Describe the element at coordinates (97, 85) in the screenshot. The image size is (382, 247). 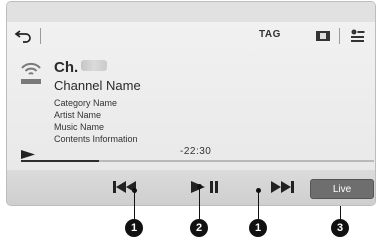
I see `channel-name: Channel Name` at that location.